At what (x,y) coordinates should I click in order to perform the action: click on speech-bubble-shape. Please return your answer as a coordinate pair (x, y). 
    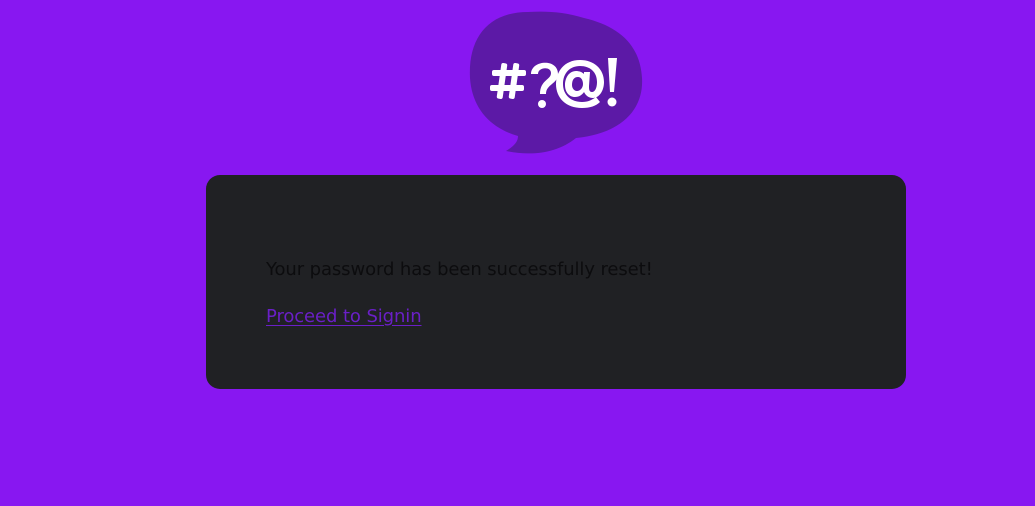
    Looking at the image, I should click on (556, 82).